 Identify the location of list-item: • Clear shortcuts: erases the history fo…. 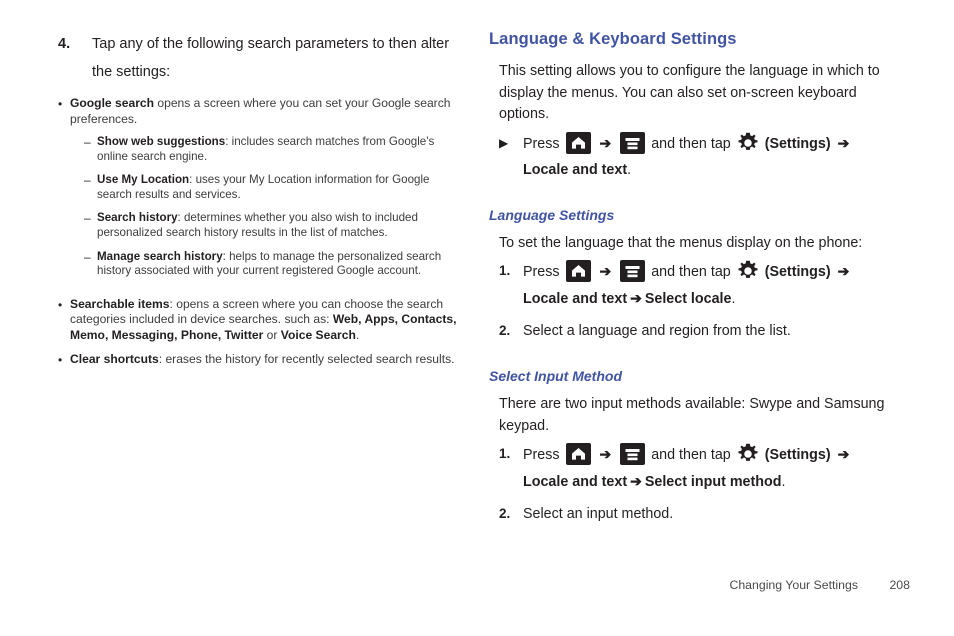
(258, 360).